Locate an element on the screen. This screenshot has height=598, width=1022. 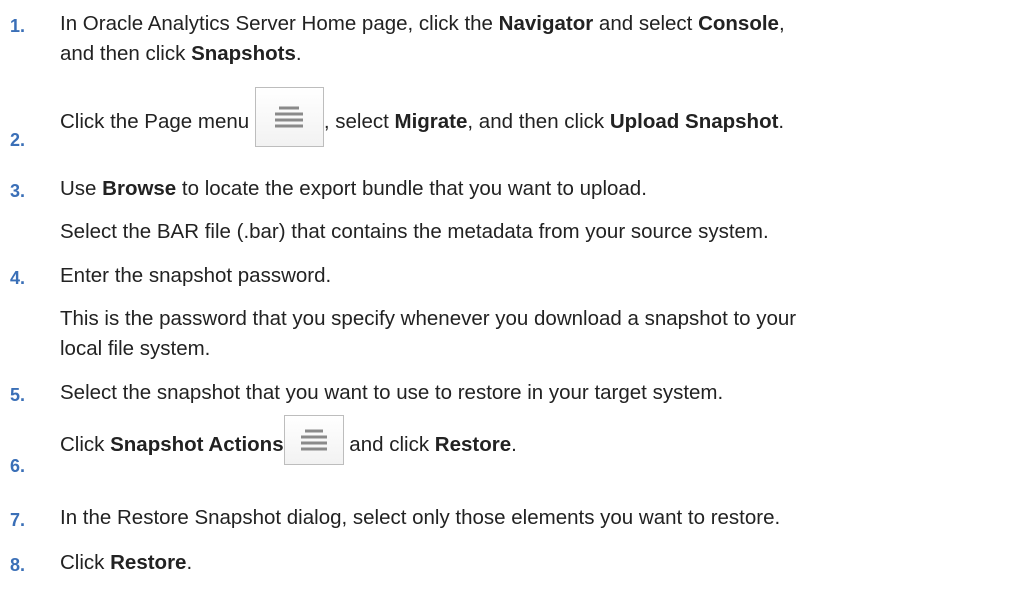
step-number: 3. is located at coordinates (18, 191).